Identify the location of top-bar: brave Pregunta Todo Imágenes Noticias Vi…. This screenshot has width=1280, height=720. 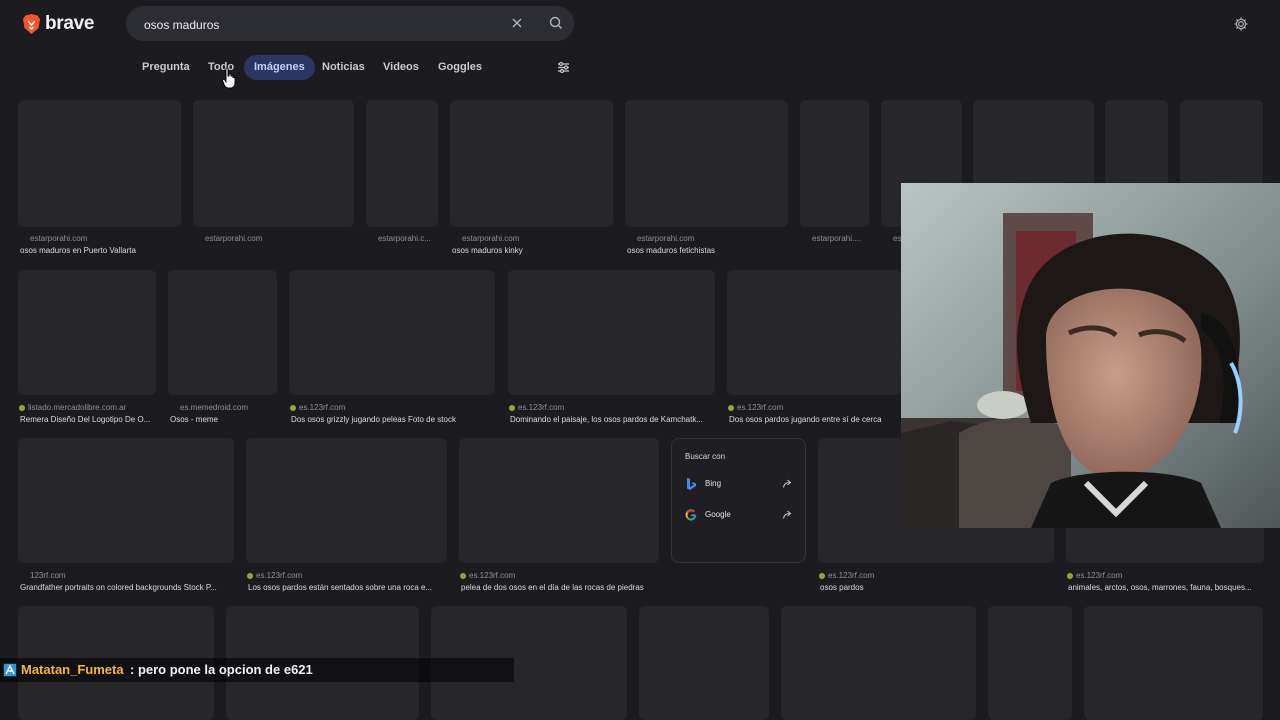
(640, 46).